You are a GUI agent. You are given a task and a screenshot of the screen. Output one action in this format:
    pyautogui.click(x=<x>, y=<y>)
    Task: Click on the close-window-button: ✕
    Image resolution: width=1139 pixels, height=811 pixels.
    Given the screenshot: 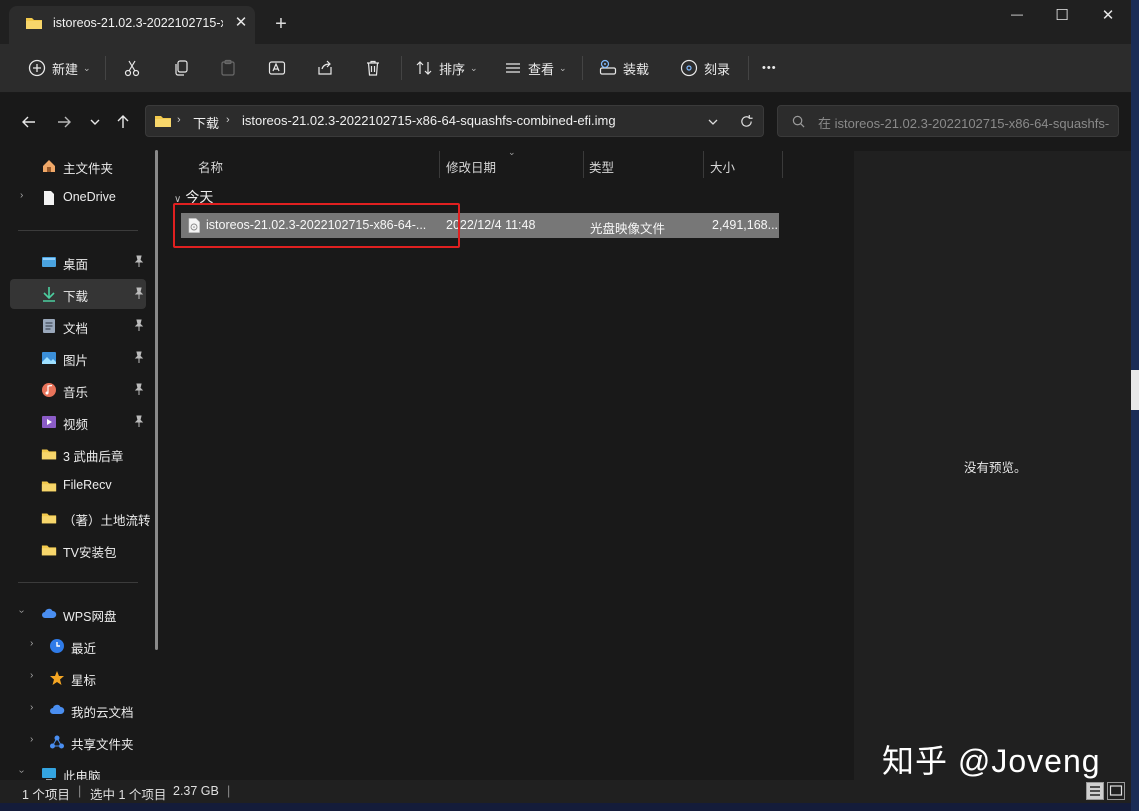 What is the action you would take?
    pyautogui.click(x=1108, y=16)
    